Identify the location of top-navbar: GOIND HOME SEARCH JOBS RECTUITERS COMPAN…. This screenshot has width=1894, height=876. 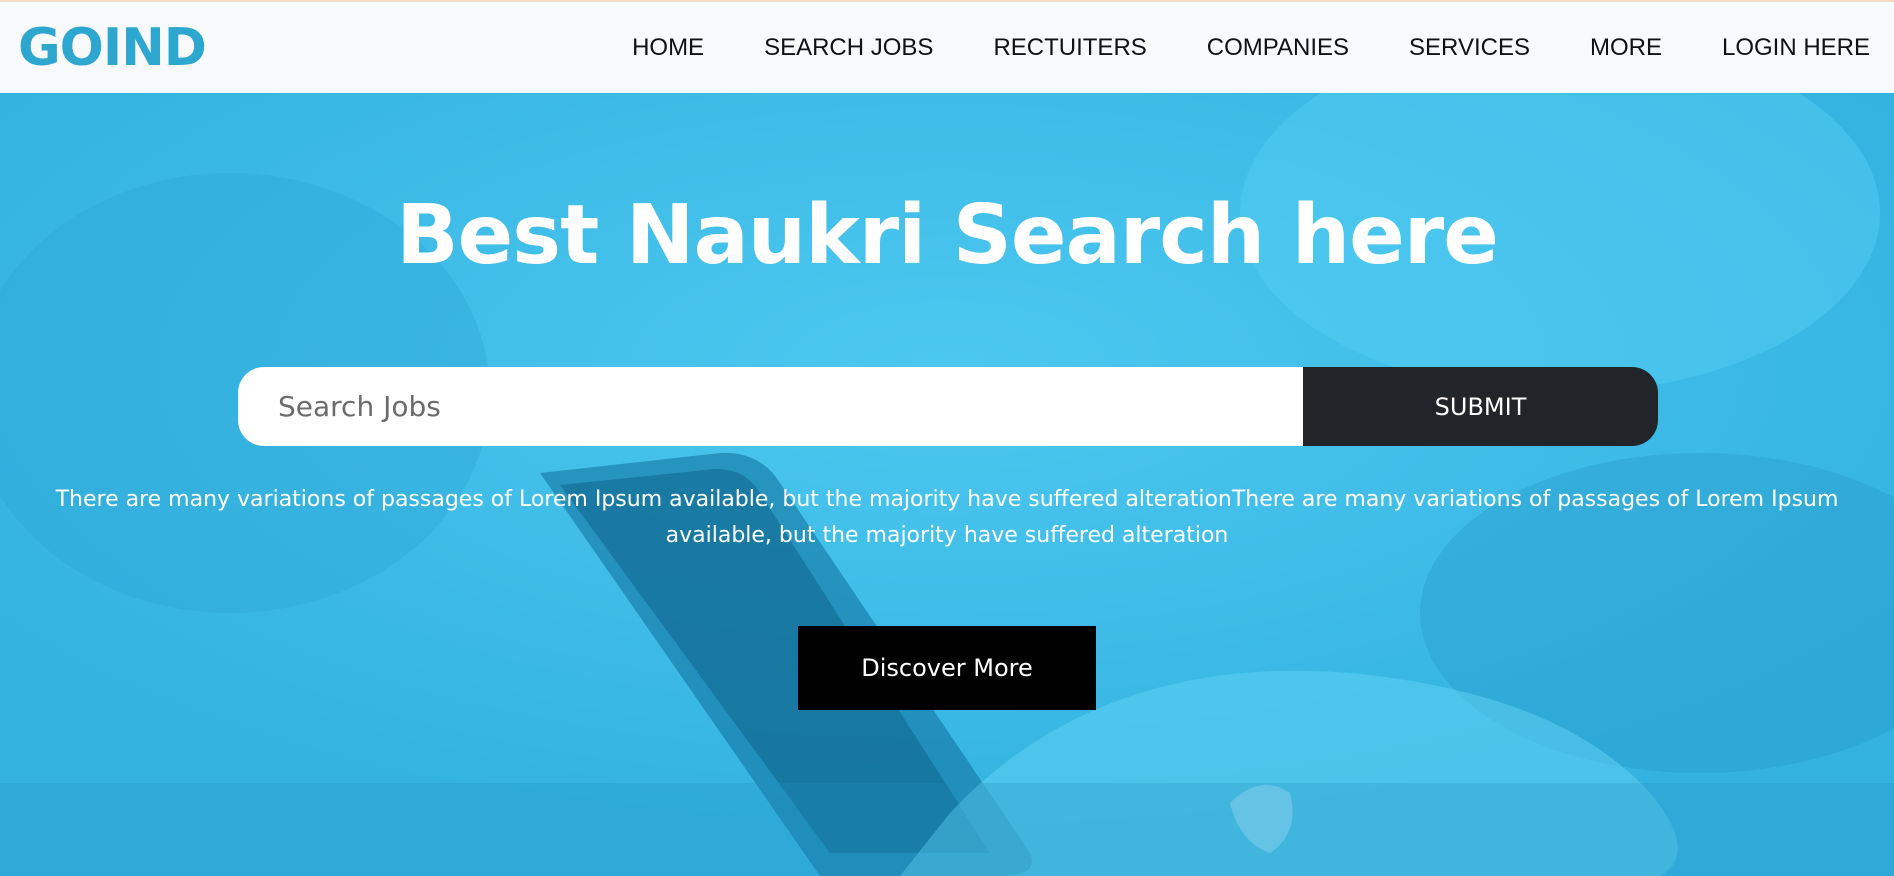
(947, 46).